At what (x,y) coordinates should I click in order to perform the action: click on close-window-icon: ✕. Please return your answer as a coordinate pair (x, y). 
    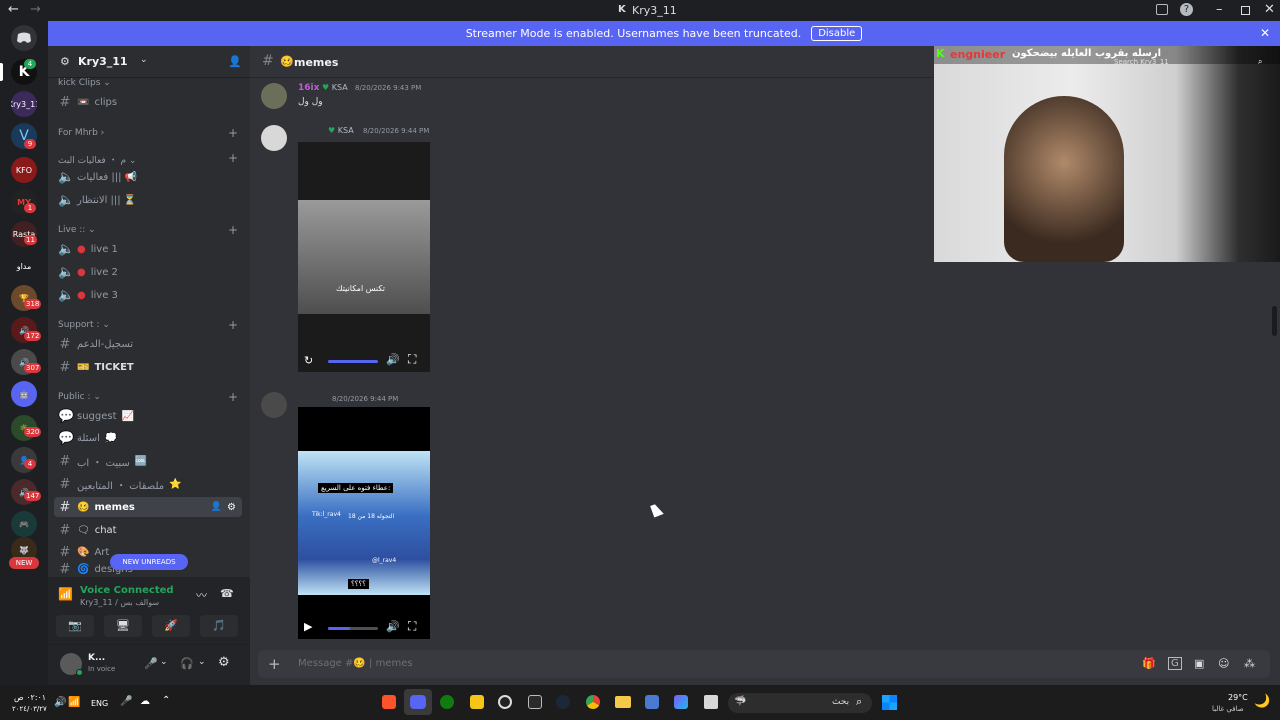
    Looking at the image, I should click on (1269, 9).